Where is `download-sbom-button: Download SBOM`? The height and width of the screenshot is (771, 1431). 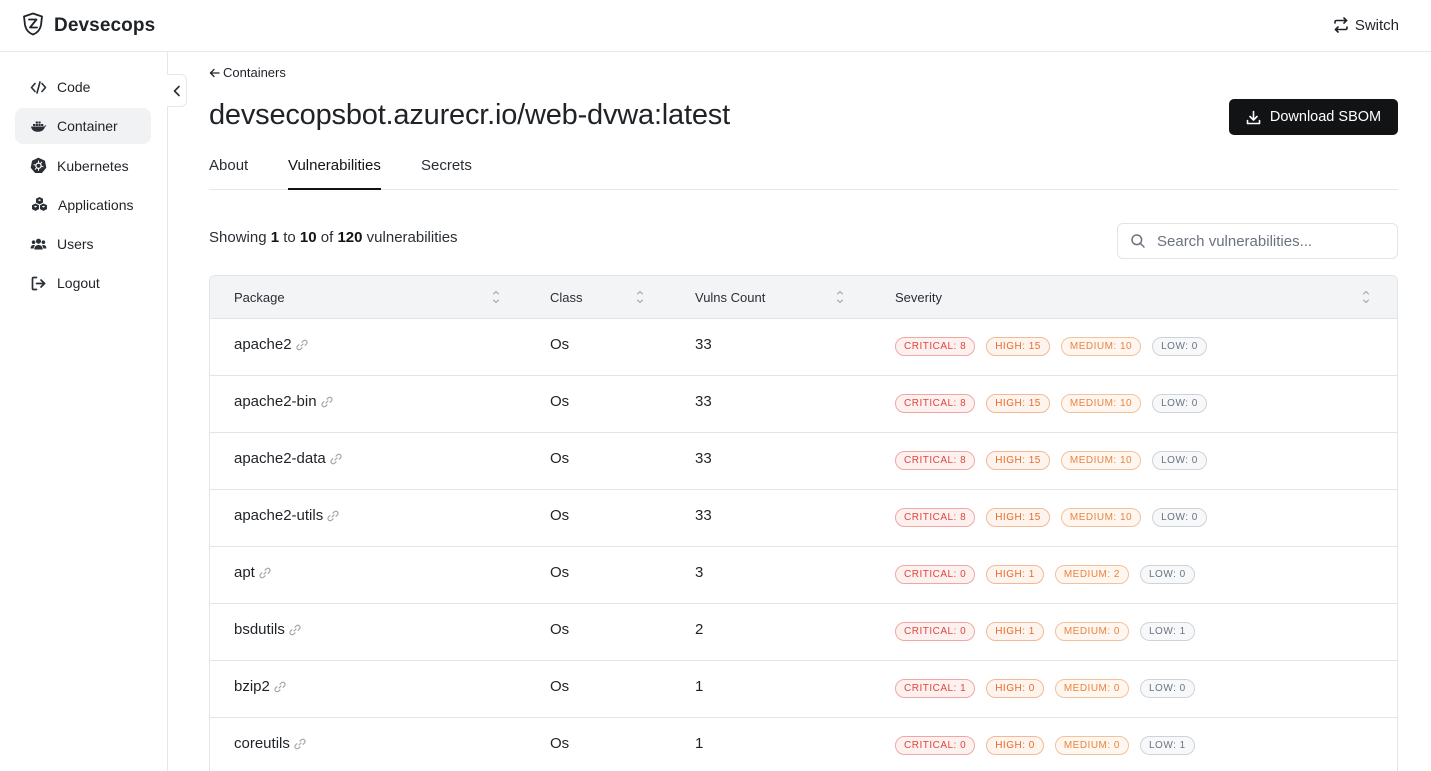
download-sbom-button: Download SBOM is located at coordinates (1313, 117).